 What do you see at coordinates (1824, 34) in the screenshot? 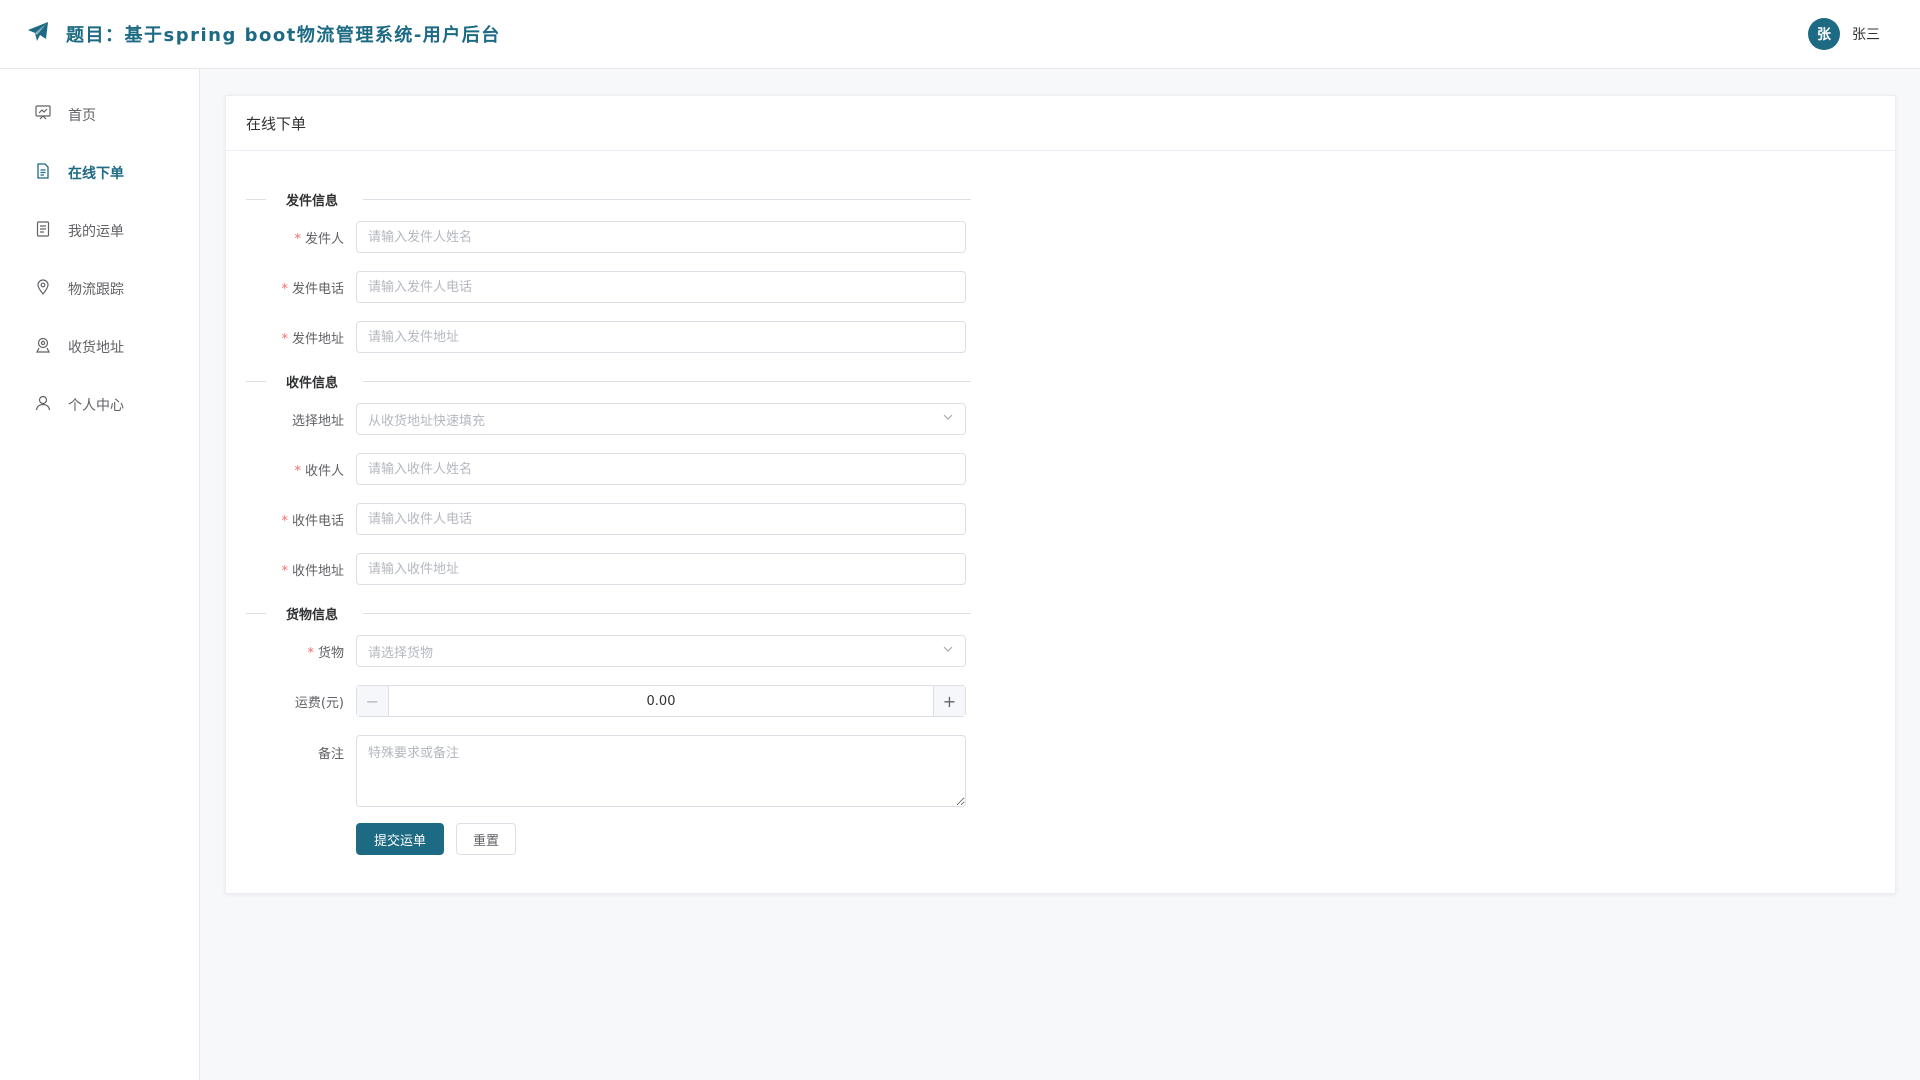
I see `avatar: 张` at bounding box center [1824, 34].